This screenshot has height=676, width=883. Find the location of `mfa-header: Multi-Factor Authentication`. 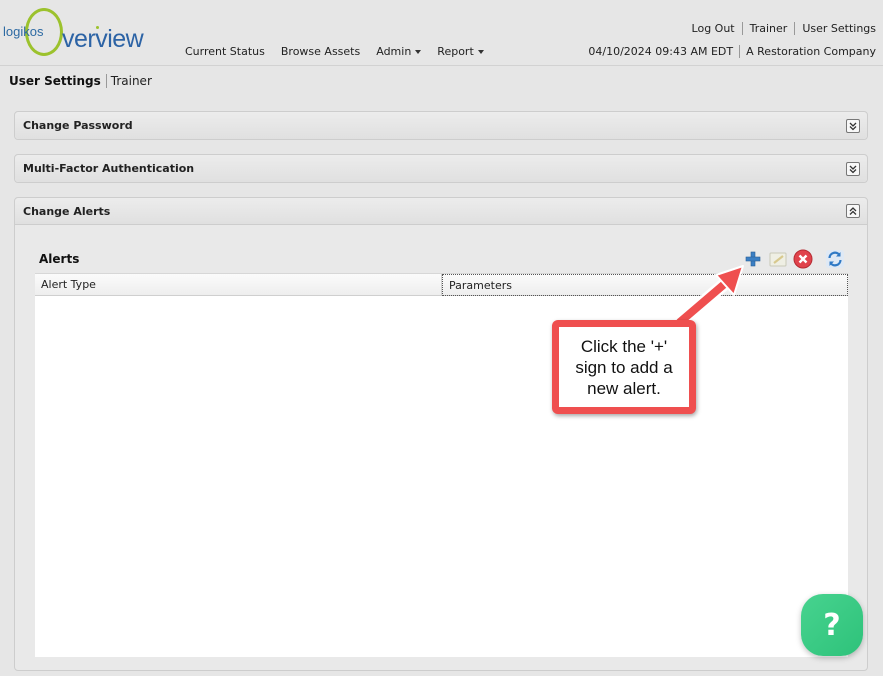

mfa-header: Multi-Factor Authentication is located at coordinates (441, 168).